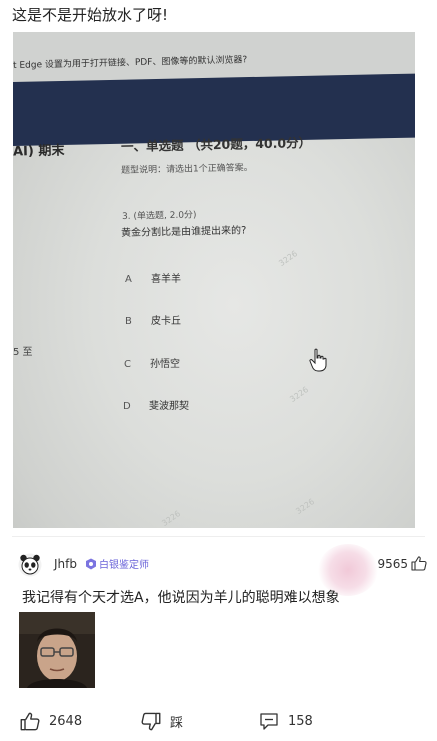  What do you see at coordinates (186, 169) in the screenshot?
I see `section-description: 题型说明：请选出1个正确答案。` at bounding box center [186, 169].